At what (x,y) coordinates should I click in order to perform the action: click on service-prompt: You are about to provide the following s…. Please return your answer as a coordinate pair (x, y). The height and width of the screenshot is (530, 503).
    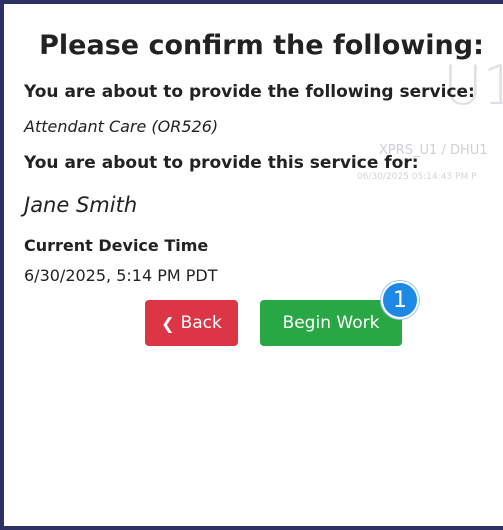
    Looking at the image, I should click on (249, 92).